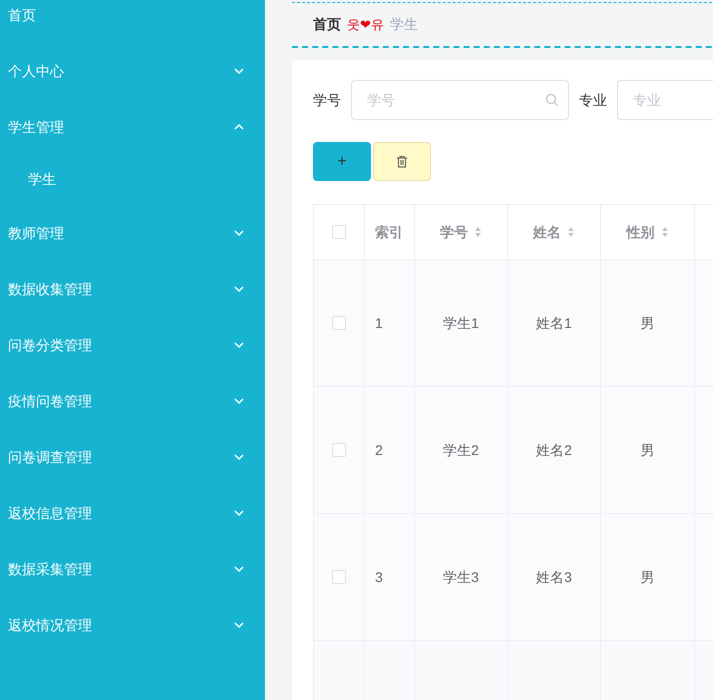  What do you see at coordinates (132, 289) in the screenshot?
I see `sidebar-item: 数据收集管理` at bounding box center [132, 289].